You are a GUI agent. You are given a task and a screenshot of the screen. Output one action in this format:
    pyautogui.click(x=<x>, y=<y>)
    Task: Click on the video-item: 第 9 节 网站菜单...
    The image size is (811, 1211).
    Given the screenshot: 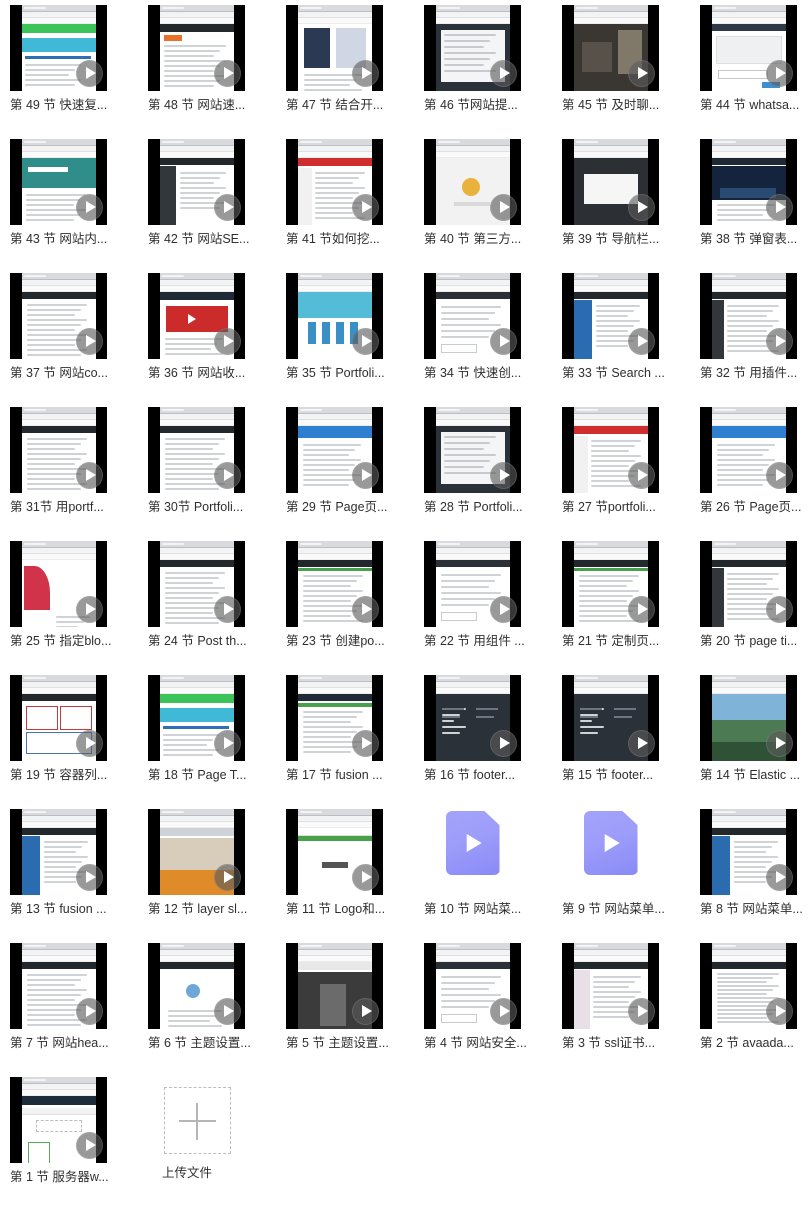 What is the action you would take?
    pyautogui.click(x=631, y=876)
    